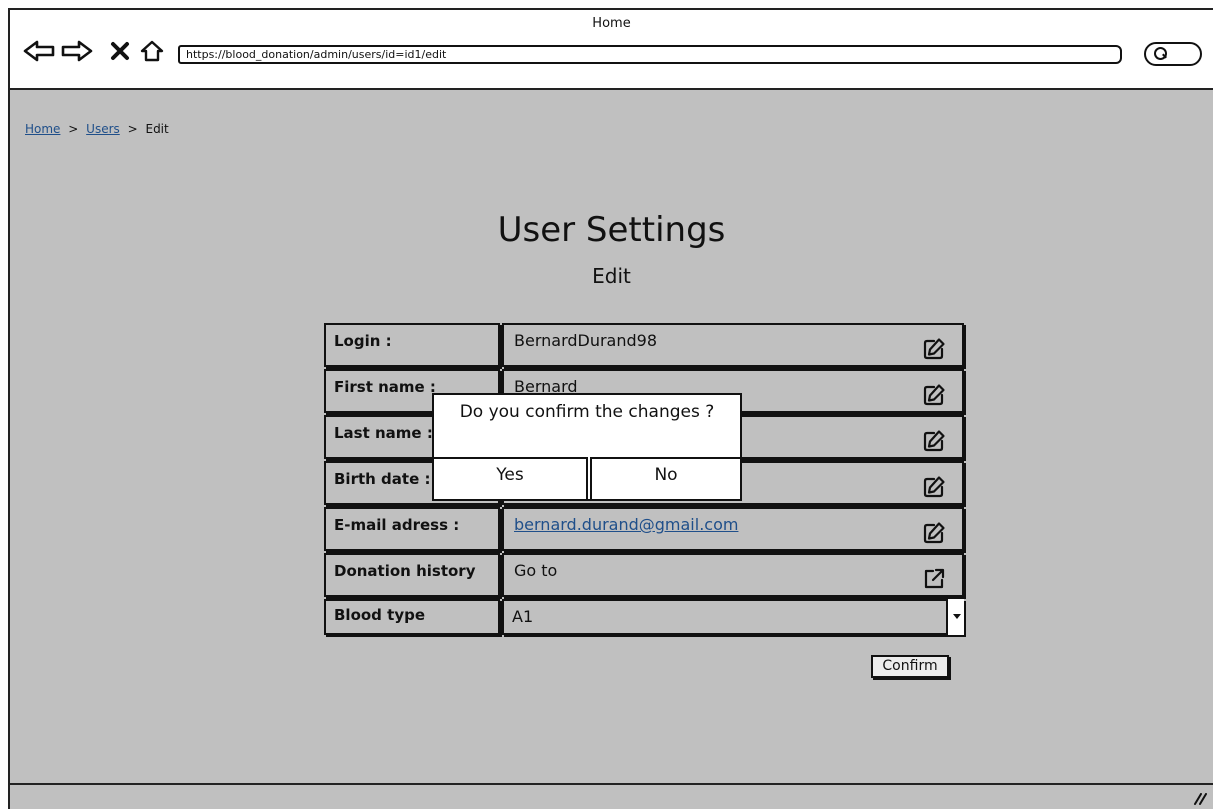  Describe the element at coordinates (42, 129) in the screenshot. I see `breadcrumb-home-link: Home` at that location.